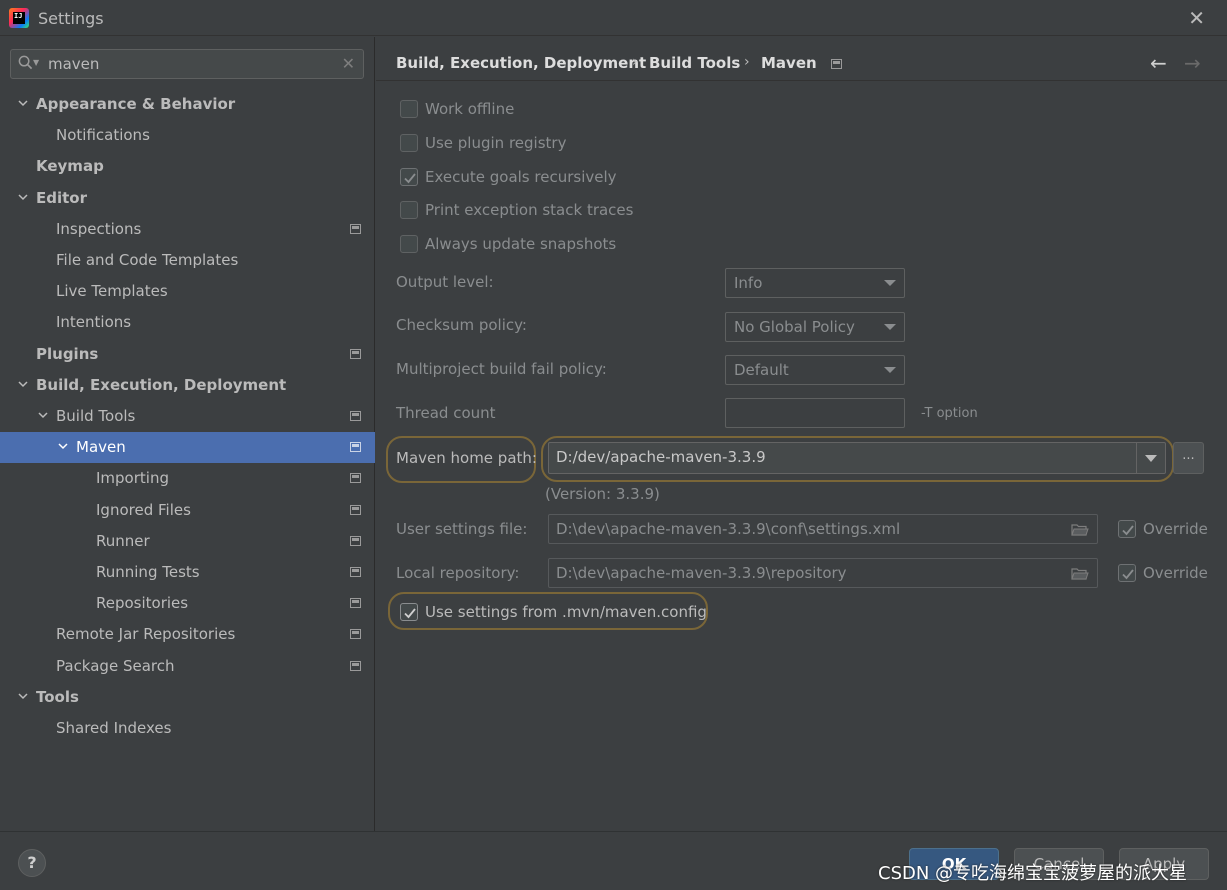  What do you see at coordinates (187, 447) in the screenshot?
I see `tree-item-maven: Maven` at bounding box center [187, 447].